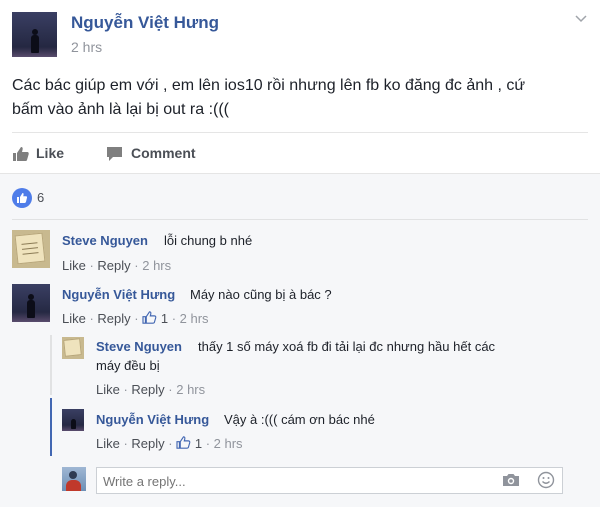  Describe the element at coordinates (74, 479) in the screenshot. I see `current-user-avatar` at that location.